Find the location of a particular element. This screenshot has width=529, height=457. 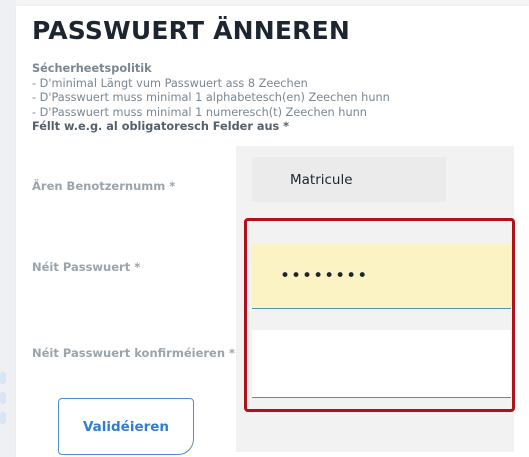

confirm-password-label: Néit Passwuert konfirméieren * is located at coordinates (134, 353).